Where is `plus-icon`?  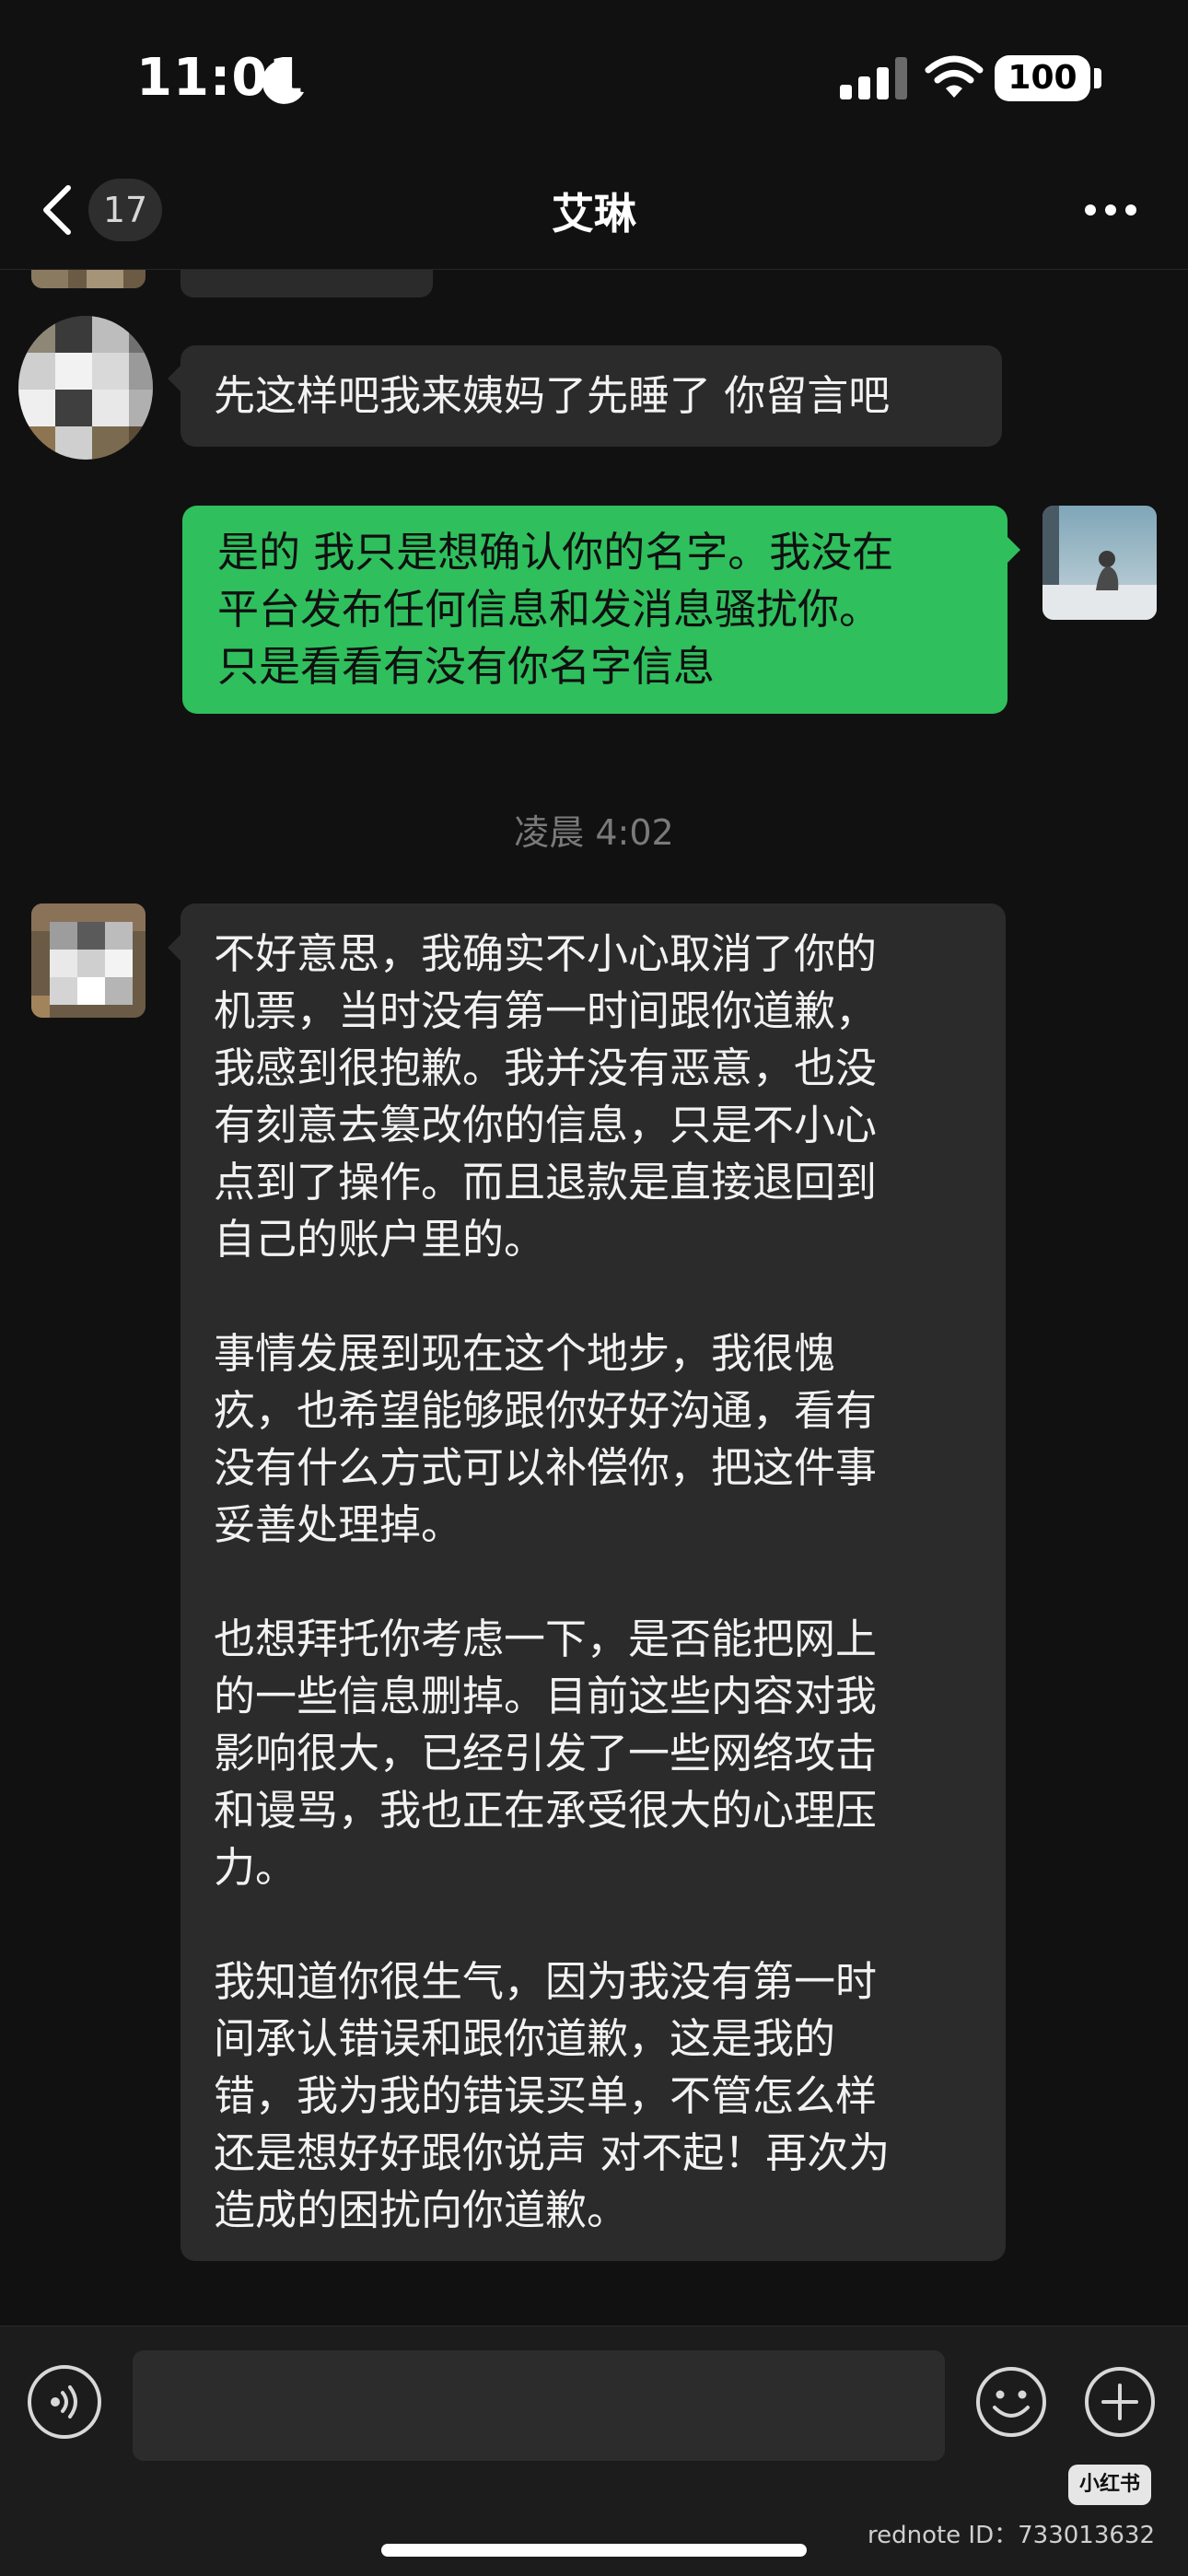
plus-icon is located at coordinates (1120, 2402).